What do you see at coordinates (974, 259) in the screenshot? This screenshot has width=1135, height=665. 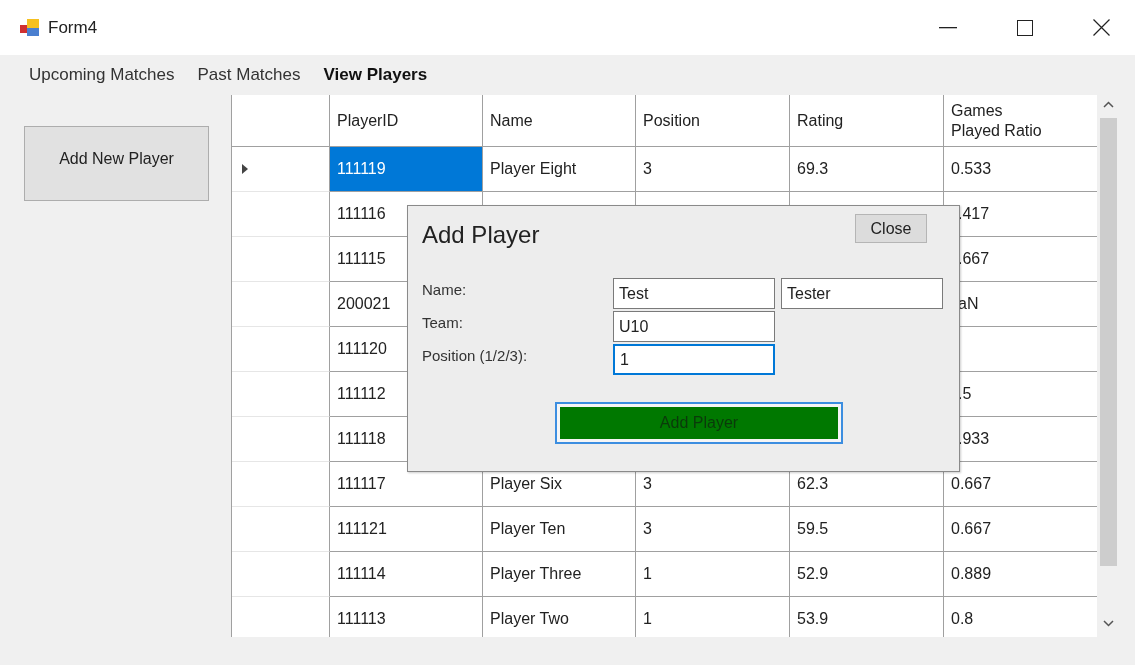 I see `table-cell: .667` at bounding box center [974, 259].